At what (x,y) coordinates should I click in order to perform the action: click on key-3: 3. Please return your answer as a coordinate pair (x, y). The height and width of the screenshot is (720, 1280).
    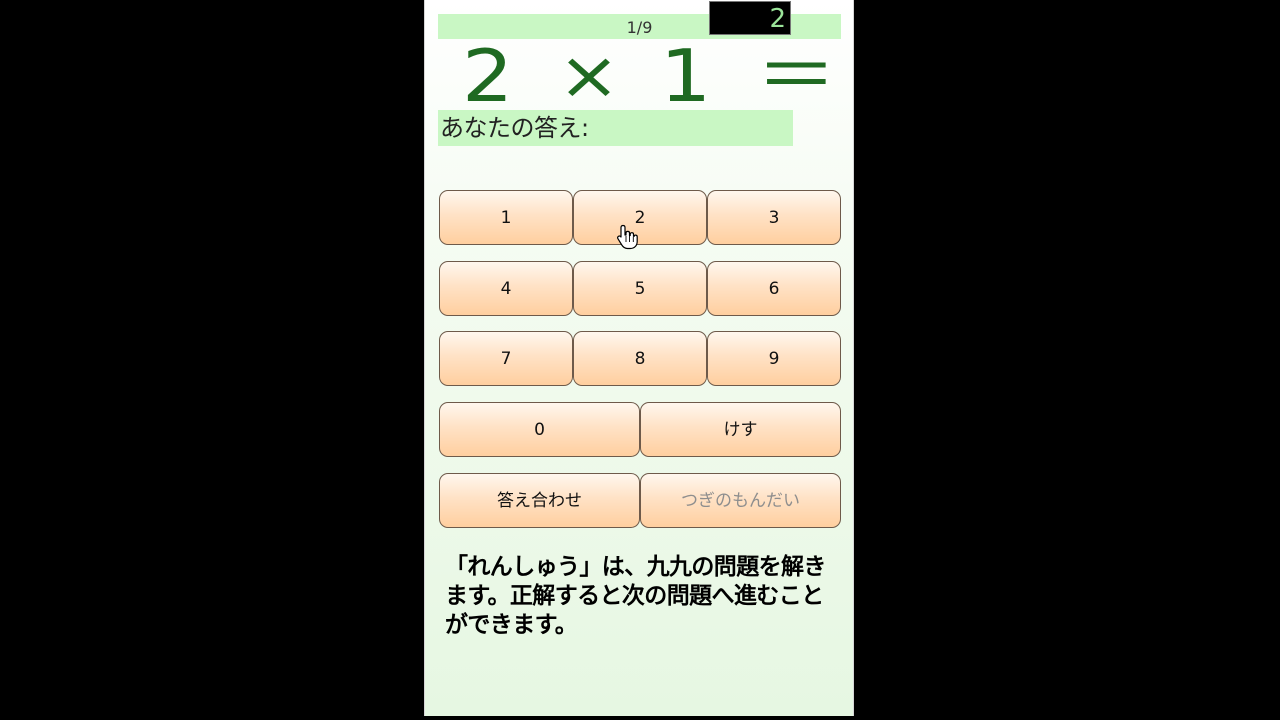
    Looking at the image, I should click on (774, 217).